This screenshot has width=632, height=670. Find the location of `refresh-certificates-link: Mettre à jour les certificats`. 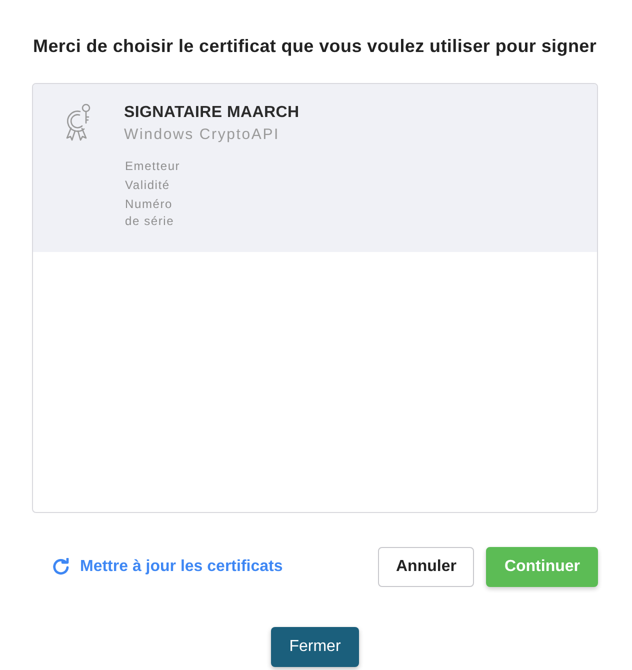

refresh-certificates-link: Mettre à jour les certificats is located at coordinates (167, 567).